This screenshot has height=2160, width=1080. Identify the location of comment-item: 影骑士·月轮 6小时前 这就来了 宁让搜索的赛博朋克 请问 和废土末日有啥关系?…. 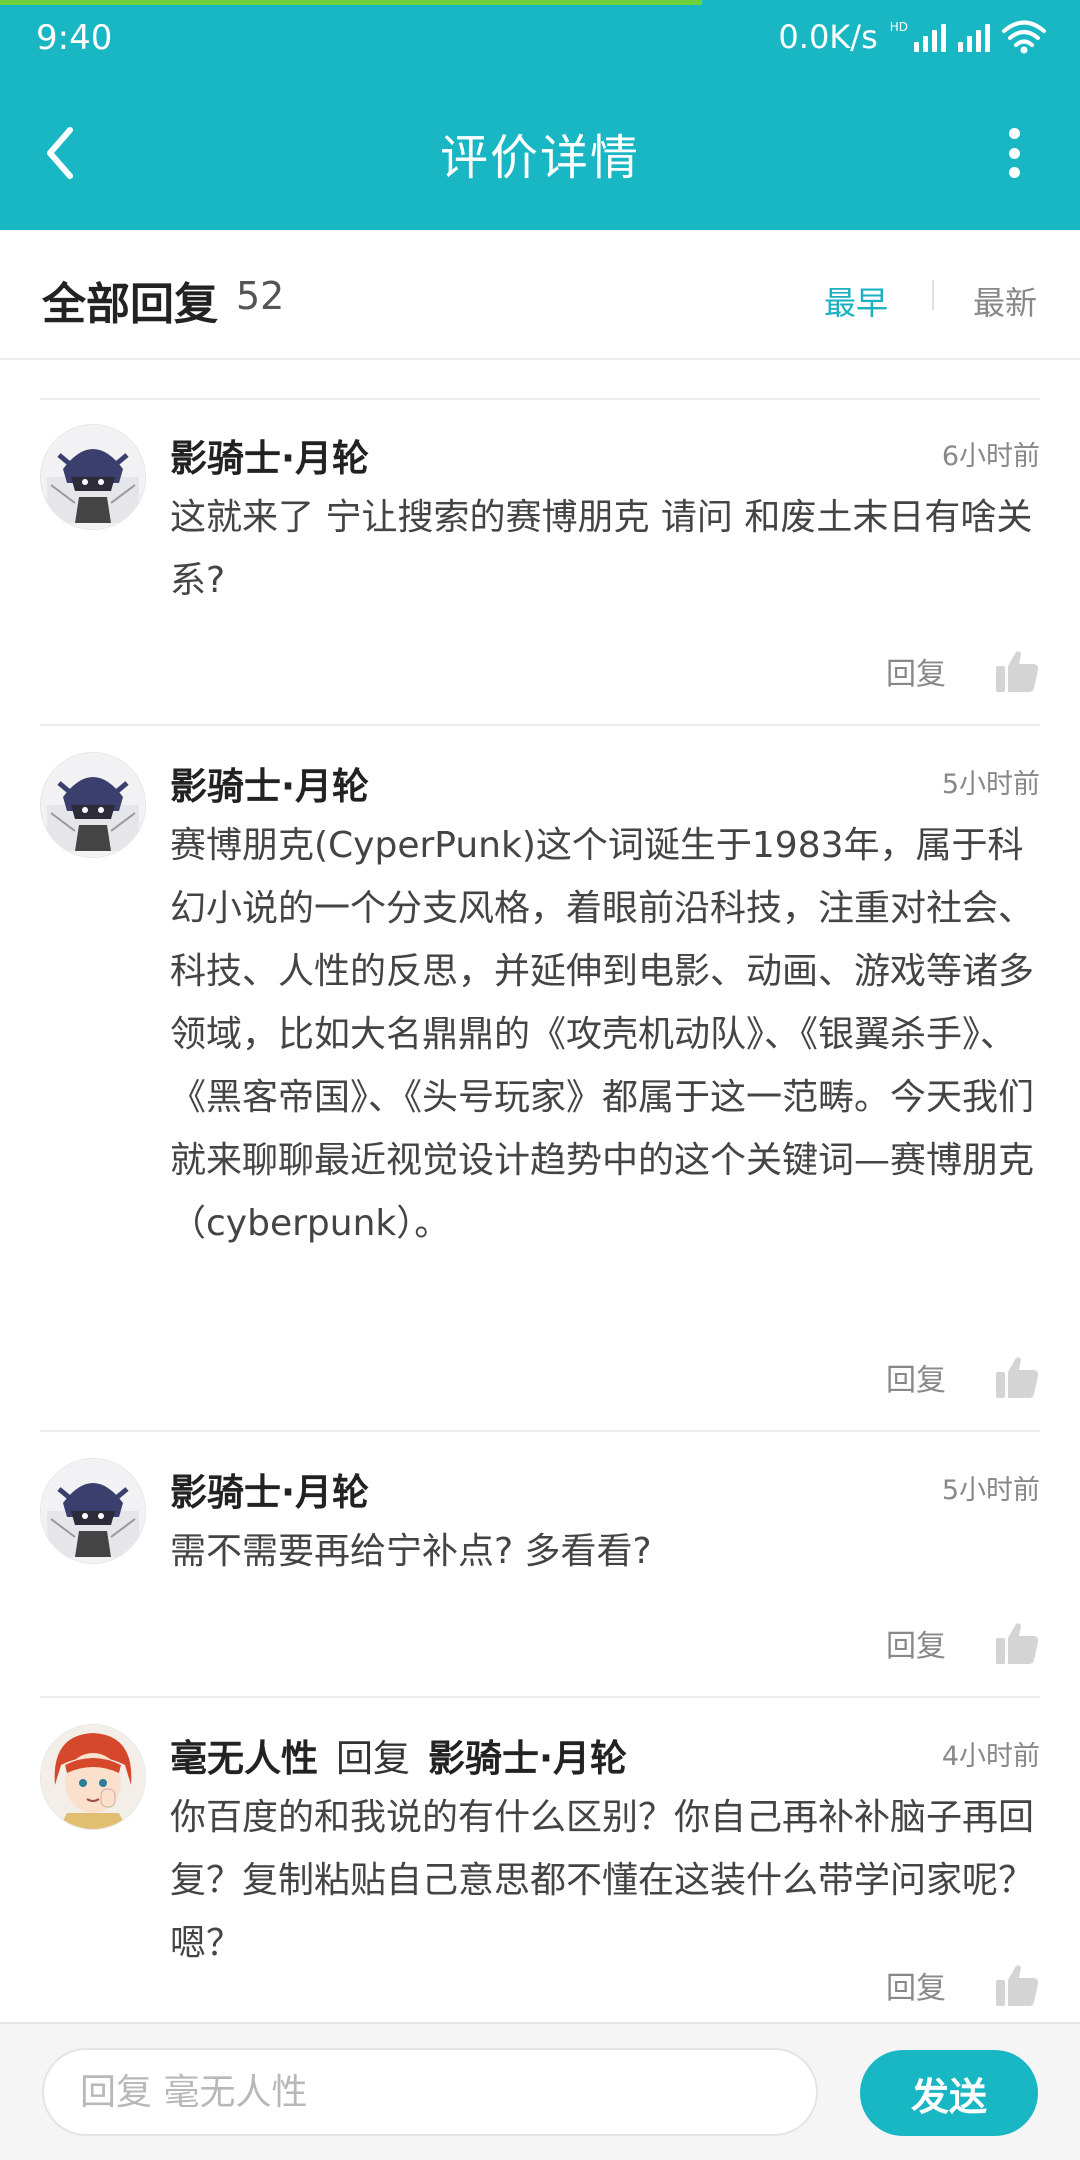
(540, 562).